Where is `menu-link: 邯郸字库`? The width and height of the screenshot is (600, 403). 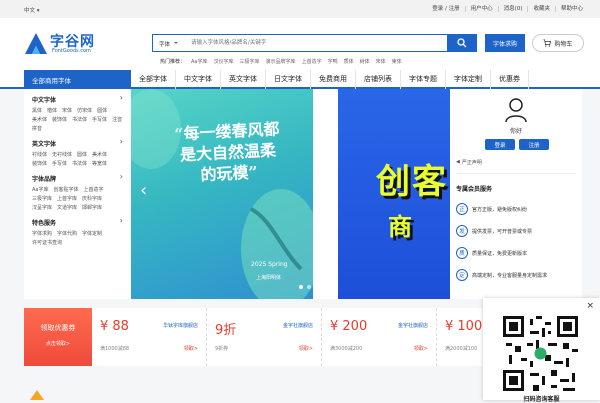
menu-link: 邯郸字库 is located at coordinates (92, 208).